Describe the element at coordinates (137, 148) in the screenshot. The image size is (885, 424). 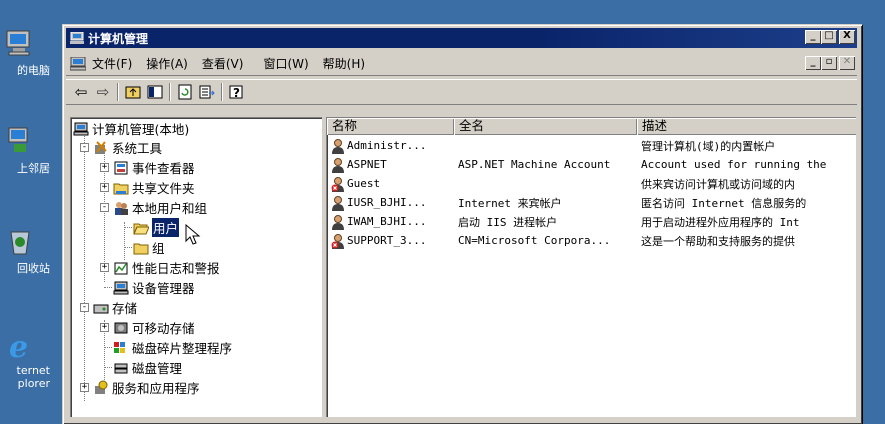
I see `tree-label: 系统工具` at that location.